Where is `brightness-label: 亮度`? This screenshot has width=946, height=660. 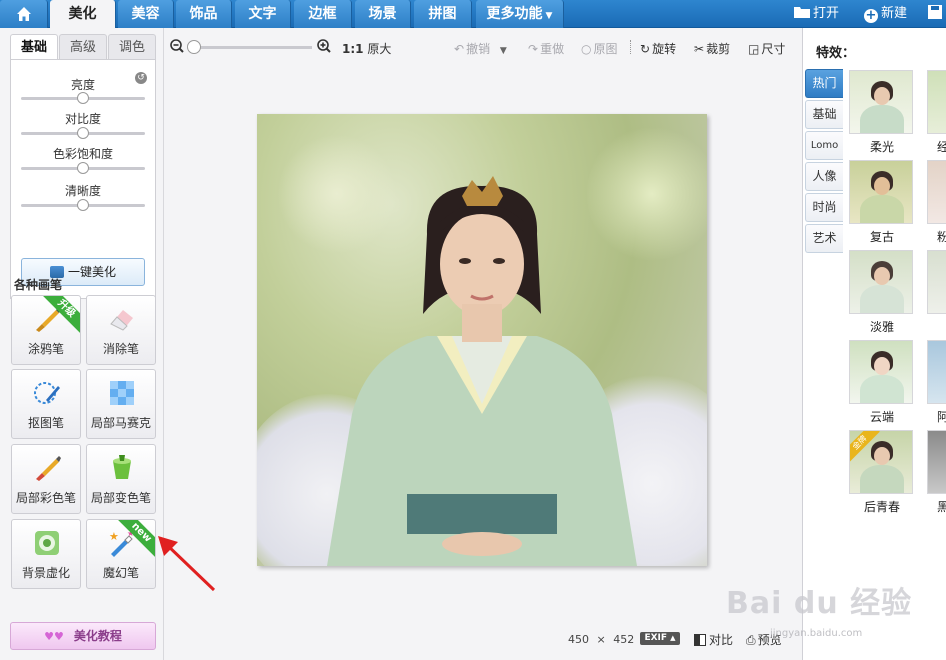
brightness-label: 亮度 is located at coordinates (82, 85).